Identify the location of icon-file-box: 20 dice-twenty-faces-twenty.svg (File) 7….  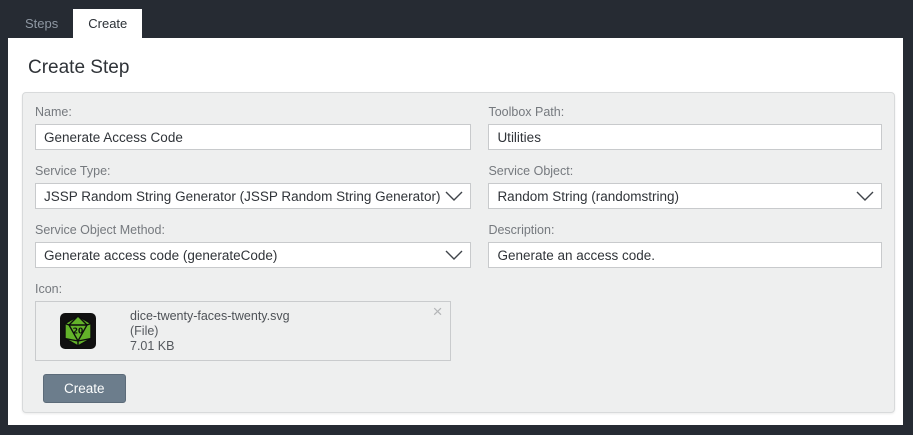
(243, 331).